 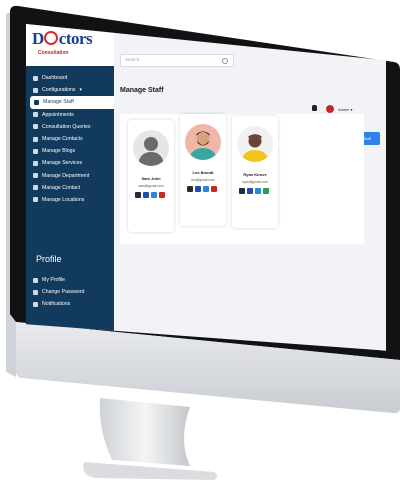 I want to click on building-icon, so click(x=35, y=176).